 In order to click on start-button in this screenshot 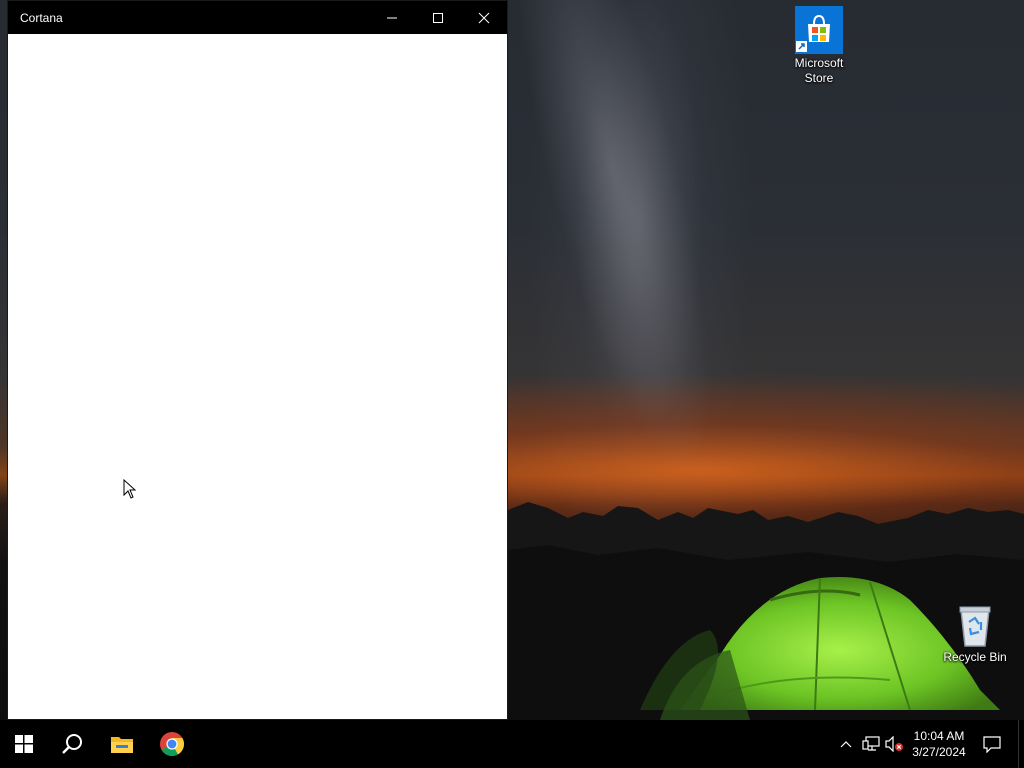, I will do `click(24, 744)`.